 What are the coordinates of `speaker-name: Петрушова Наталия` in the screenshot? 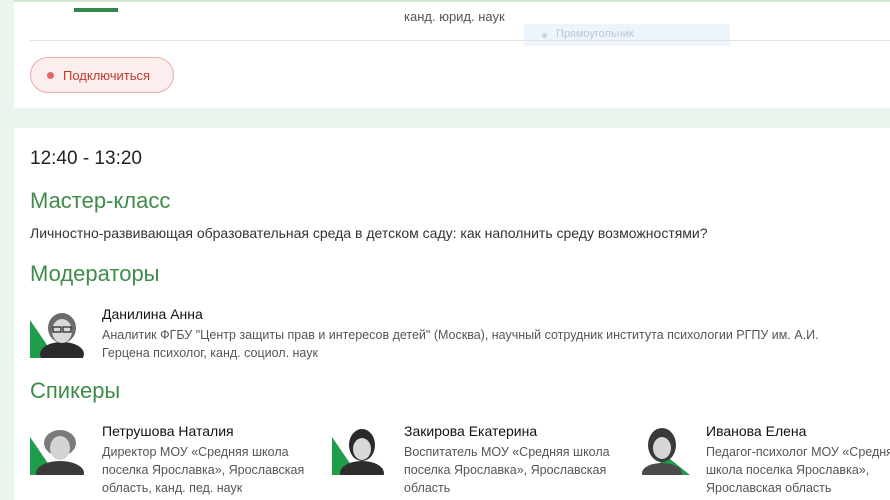 It's located at (168, 431).